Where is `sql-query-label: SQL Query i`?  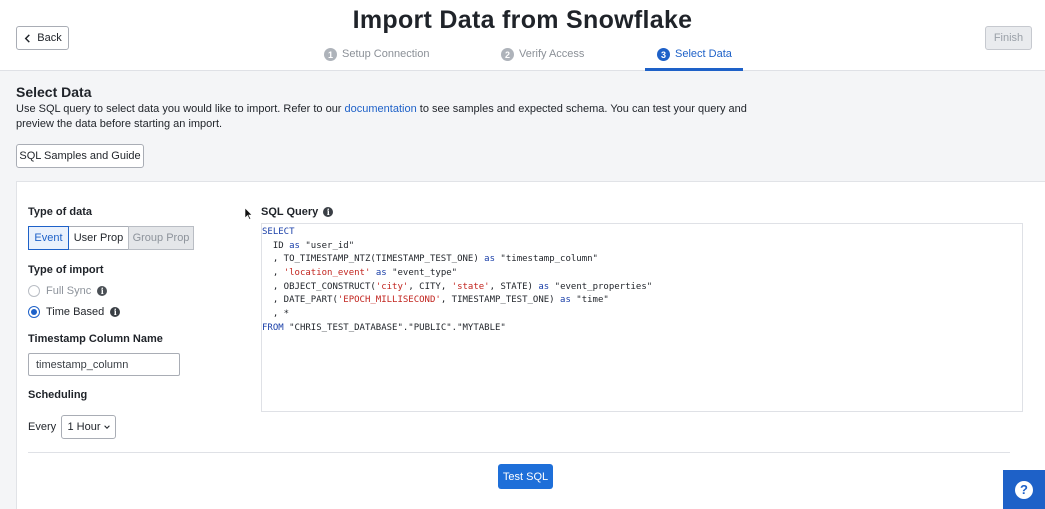
sql-query-label: SQL Query i is located at coordinates (297, 212).